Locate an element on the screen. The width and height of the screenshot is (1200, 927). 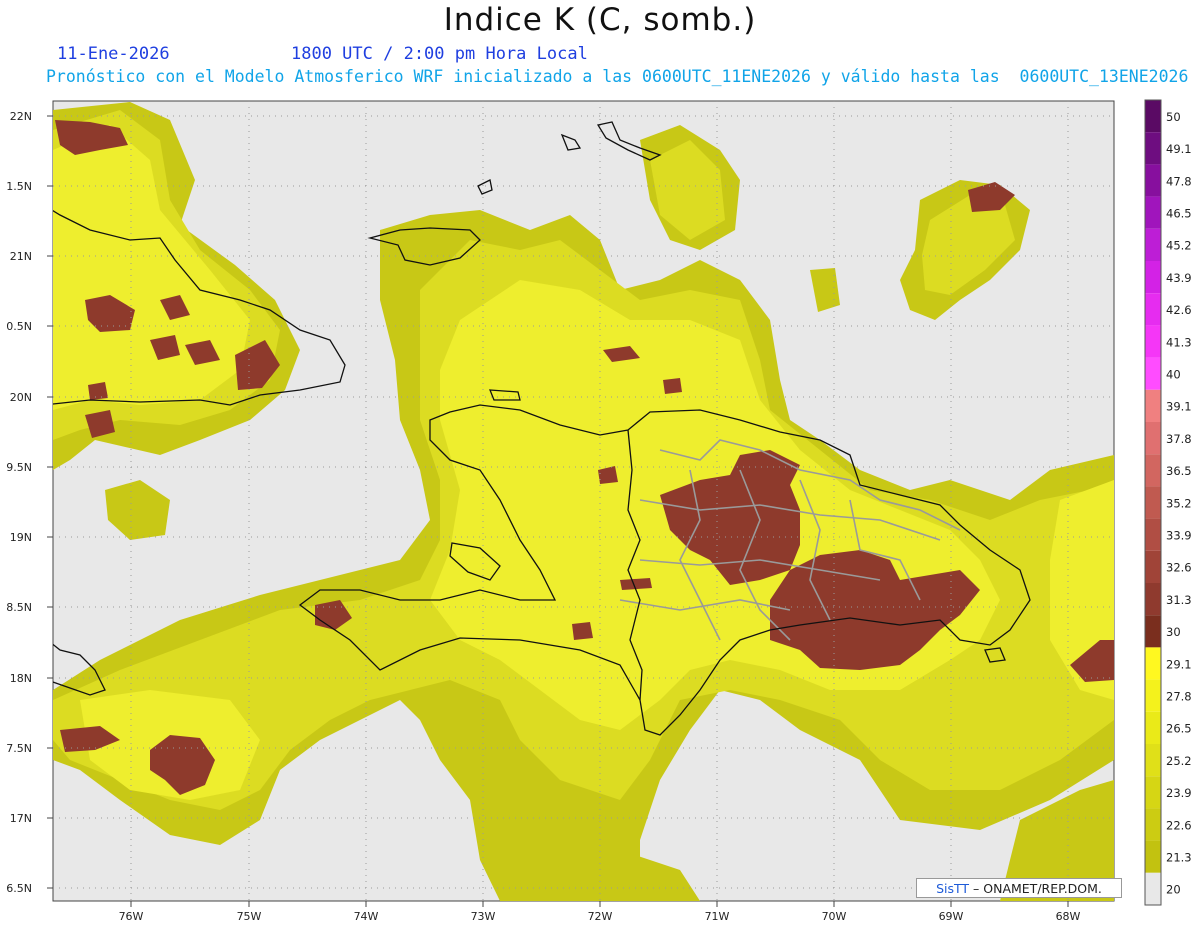
credit-text: – ONAMET/REP.DOM. is located at coordinates (1035, 888).